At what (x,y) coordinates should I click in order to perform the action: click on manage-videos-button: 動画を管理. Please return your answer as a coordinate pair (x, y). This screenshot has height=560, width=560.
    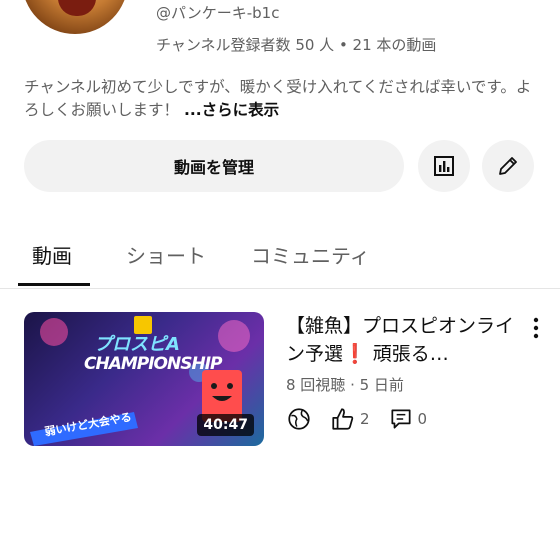
    Looking at the image, I should click on (214, 166).